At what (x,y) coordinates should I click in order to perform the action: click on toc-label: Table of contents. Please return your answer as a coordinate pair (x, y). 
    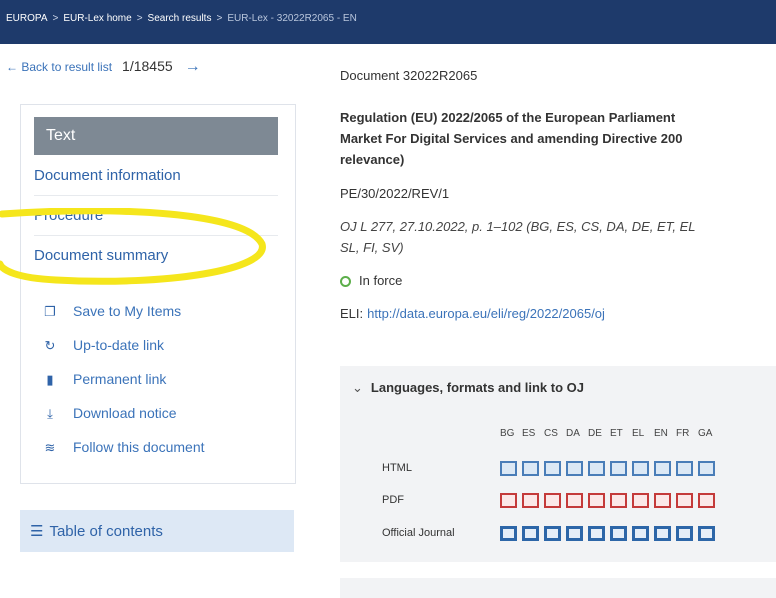
    Looking at the image, I should click on (106, 531).